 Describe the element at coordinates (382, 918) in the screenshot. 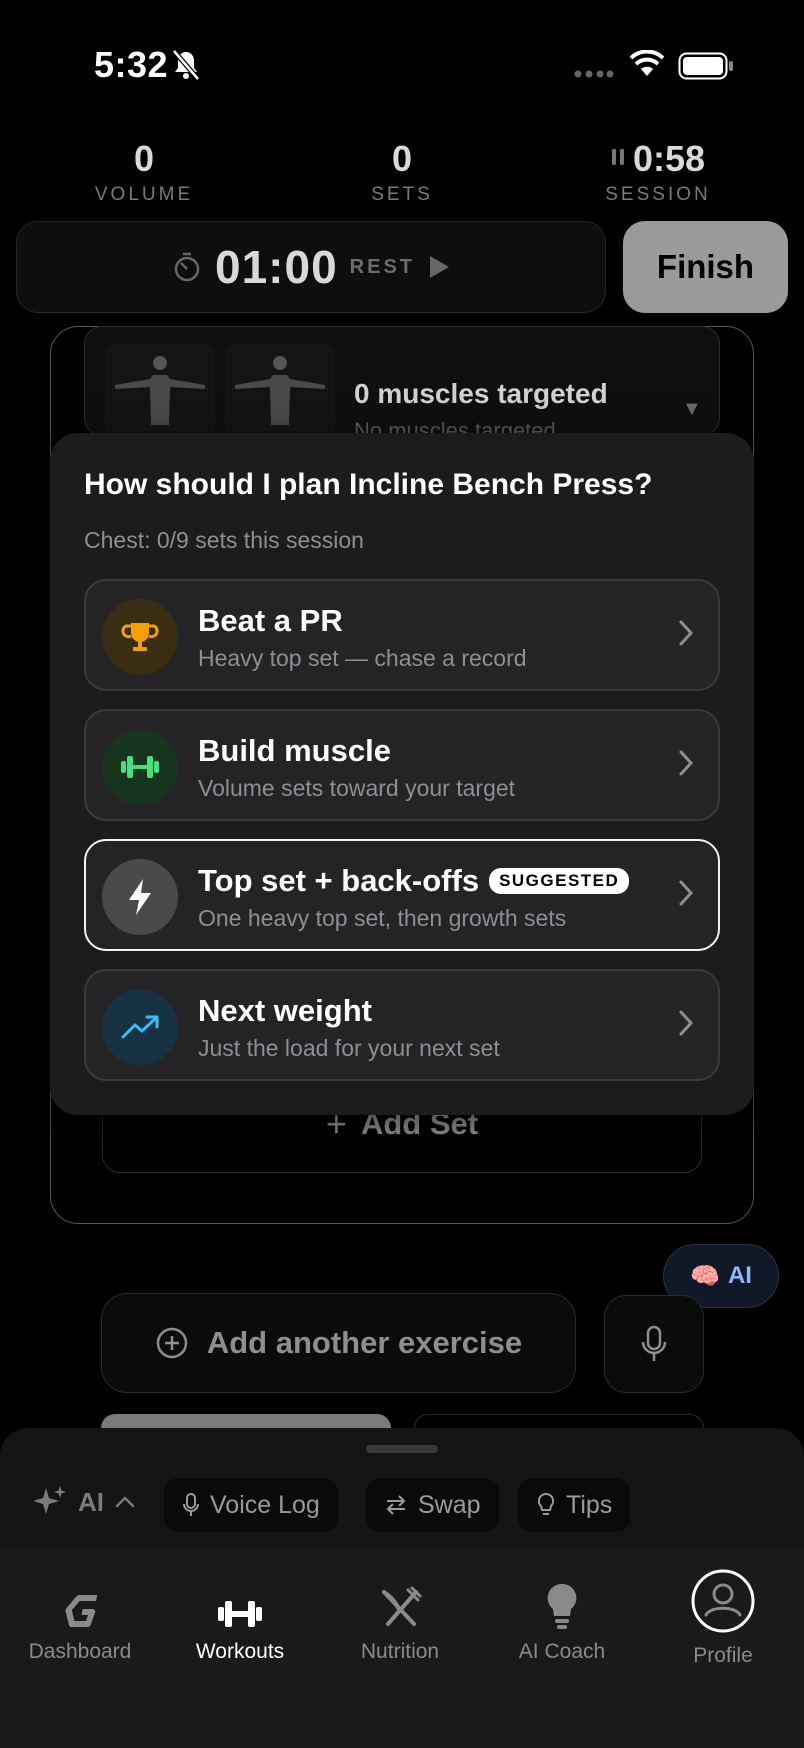

I see `option-description: One heavy top set, then growth sets` at that location.